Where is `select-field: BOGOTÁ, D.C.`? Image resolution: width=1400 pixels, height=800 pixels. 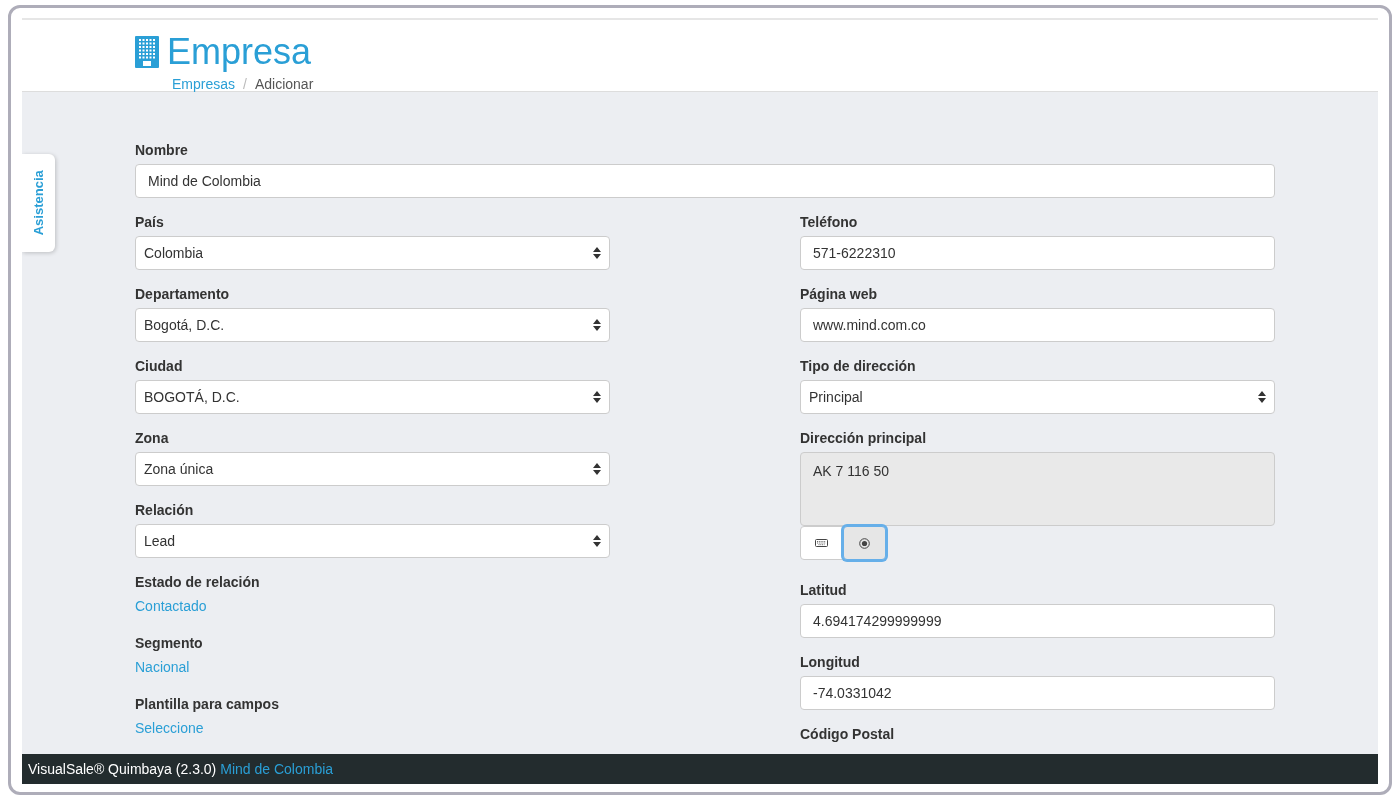
select-field: BOGOTÁ, D.C. is located at coordinates (372, 397).